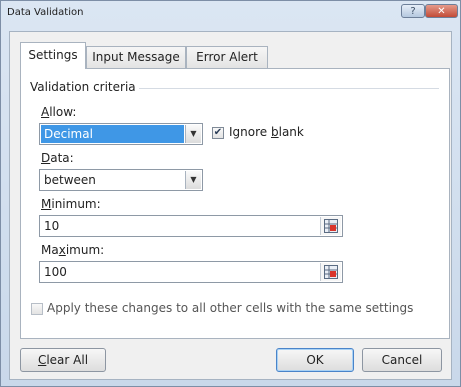  I want to click on maximum-input: 100, so click(191, 272).